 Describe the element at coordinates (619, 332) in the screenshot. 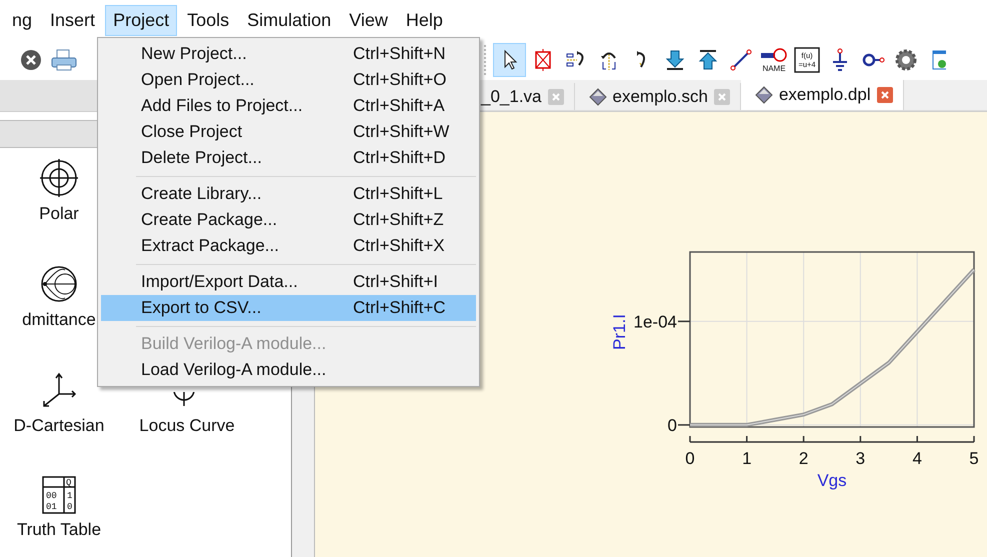

I see `y-axis-title: Pr1.I` at that location.